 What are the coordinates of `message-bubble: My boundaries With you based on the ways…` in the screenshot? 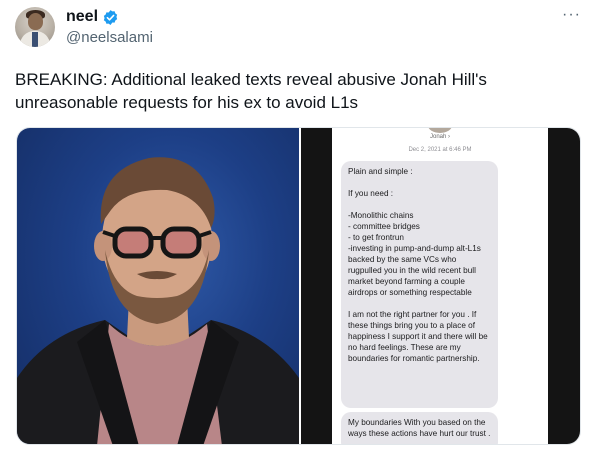 It's located at (419, 428).